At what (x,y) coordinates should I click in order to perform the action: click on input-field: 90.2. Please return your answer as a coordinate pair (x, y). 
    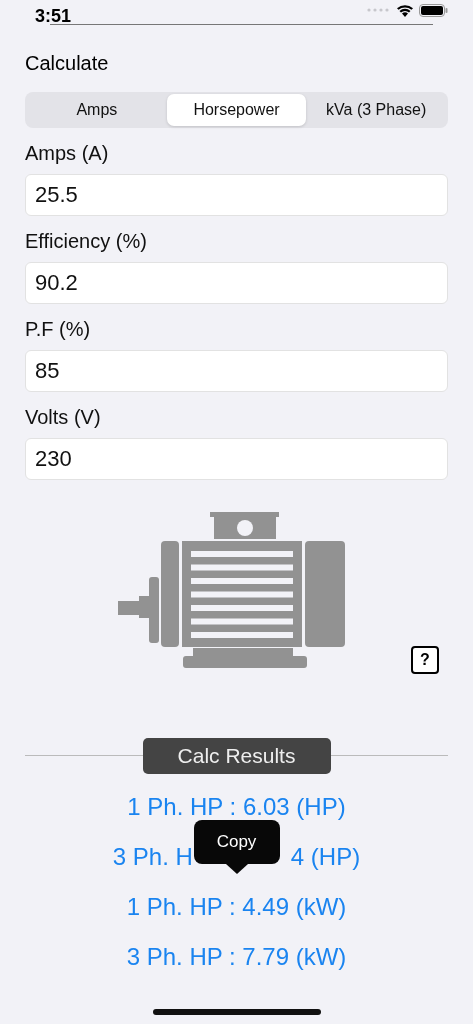
    Looking at the image, I should click on (236, 283).